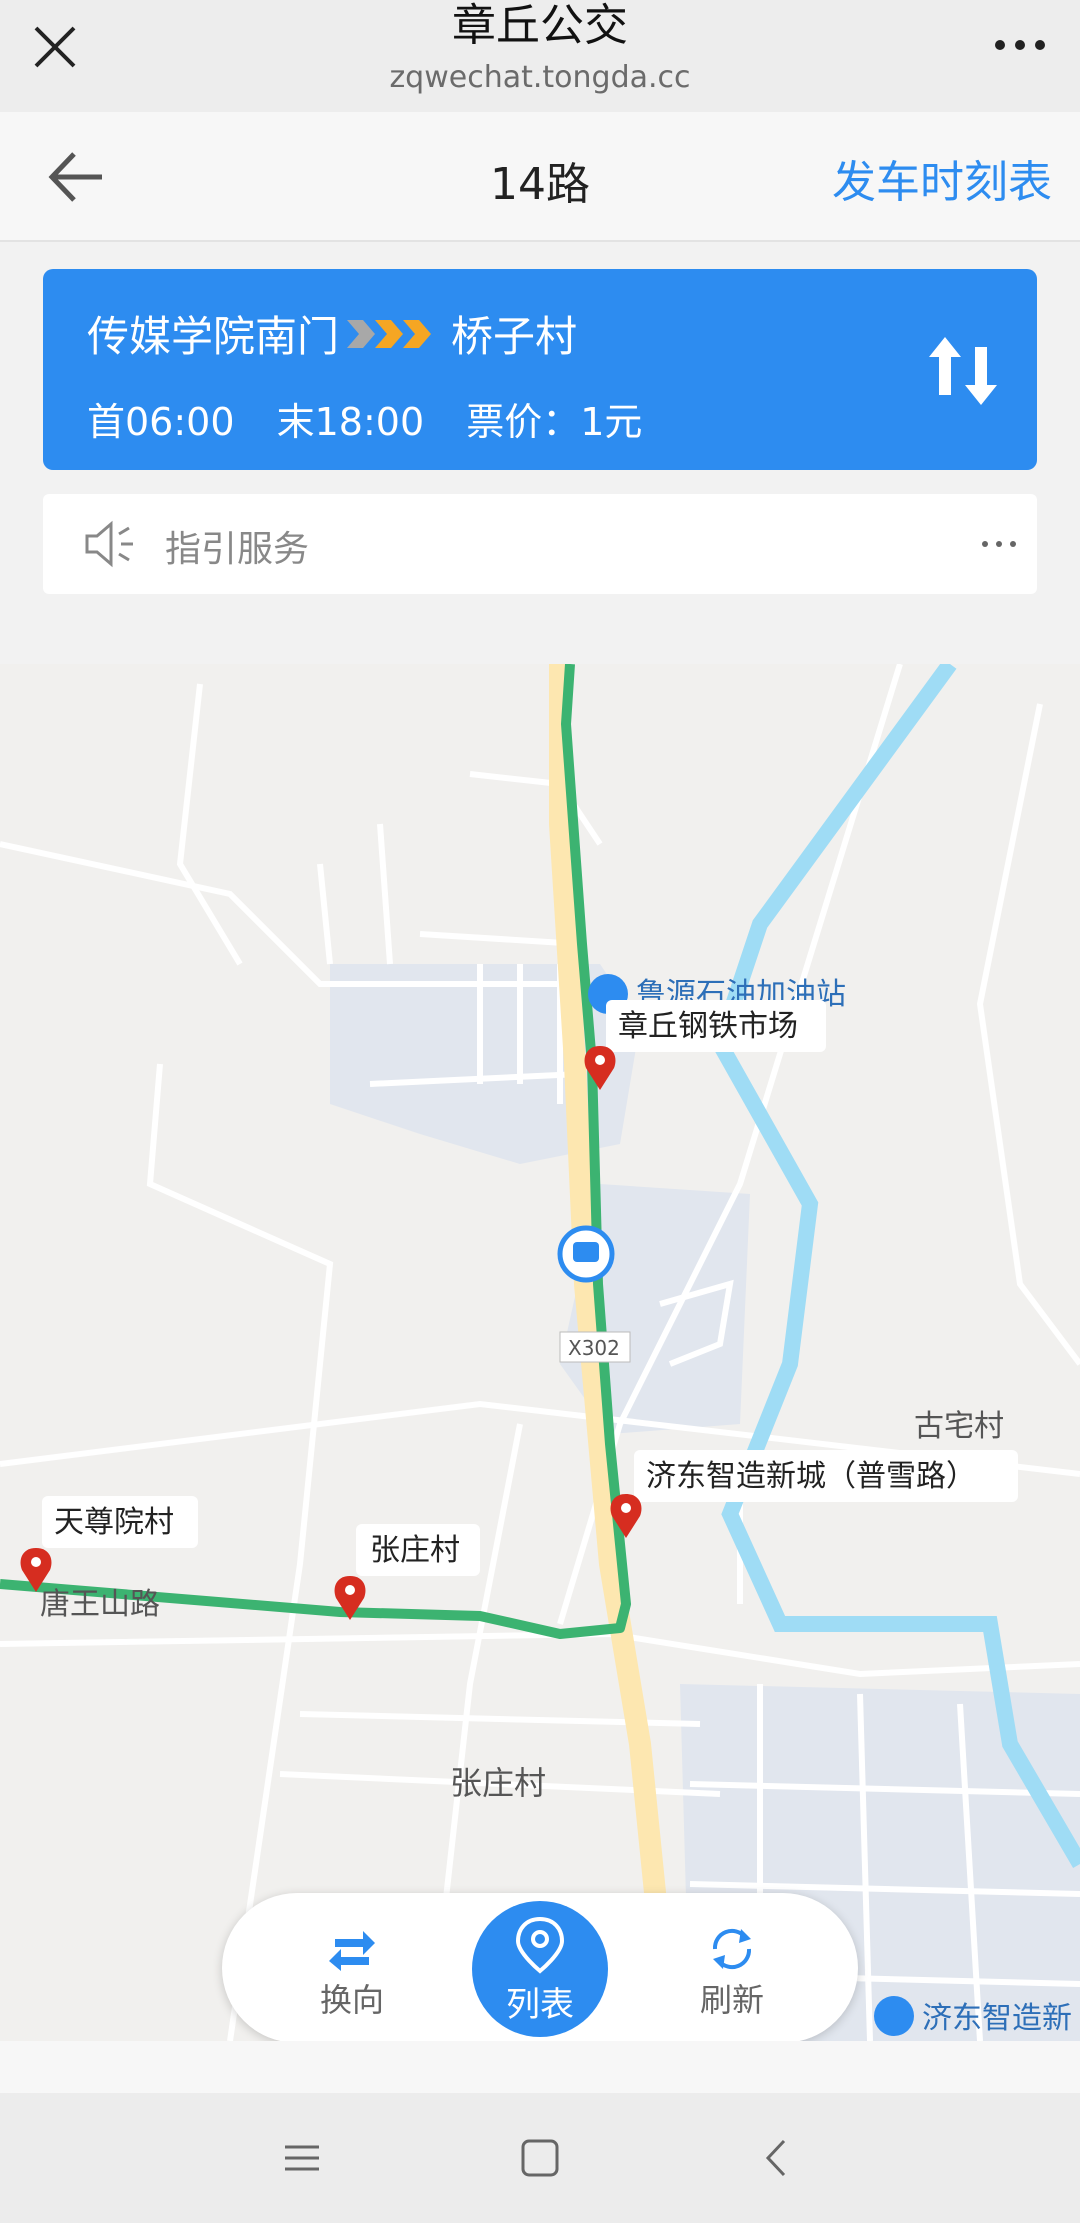 Image resolution: width=1080 pixels, height=2223 pixels. I want to click on speaker-icon, so click(109, 544).